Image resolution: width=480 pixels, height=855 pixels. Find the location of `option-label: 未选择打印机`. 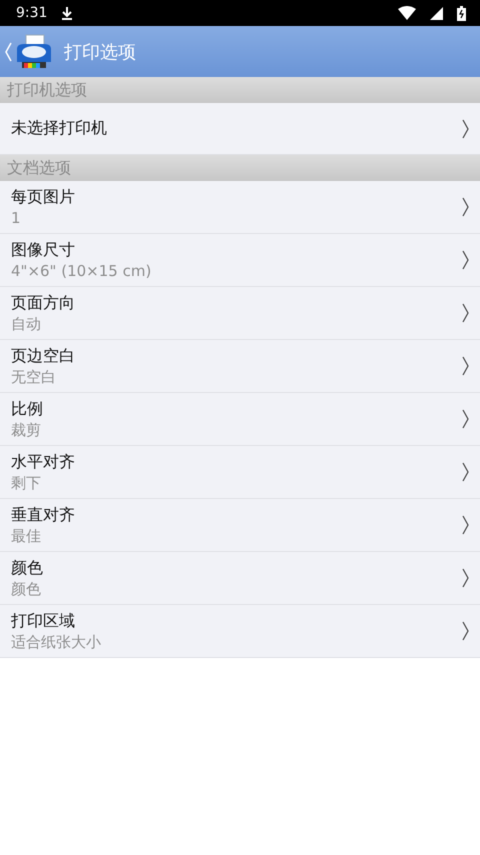

option-label: 未选择打印机 is located at coordinates (59, 128).